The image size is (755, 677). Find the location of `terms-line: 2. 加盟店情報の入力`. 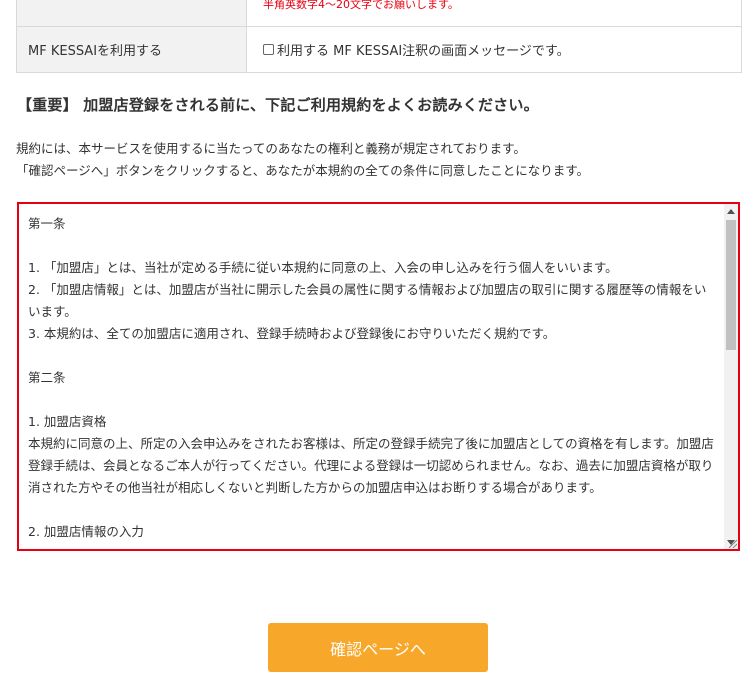

terms-line: 2. 加盟店情報の入力 is located at coordinates (86, 531).